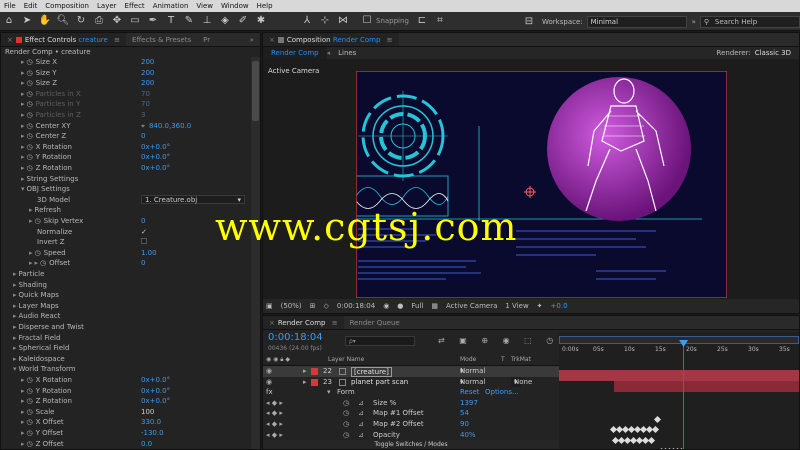  What do you see at coordinates (126, 412) in the screenshot?
I see `effect-property-row: ▸ ◷ Scale 100` at bounding box center [126, 412].